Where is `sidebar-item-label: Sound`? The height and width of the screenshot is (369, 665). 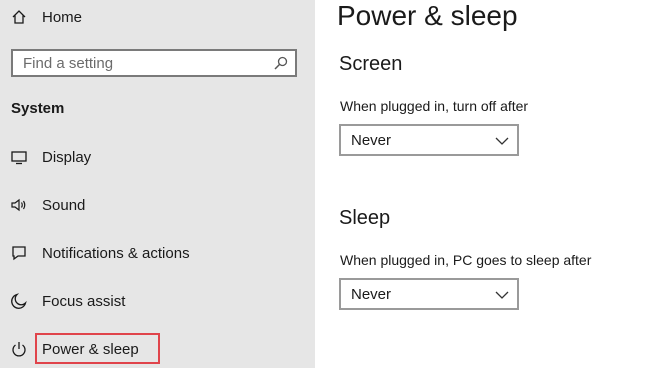 sidebar-item-label: Sound is located at coordinates (64, 205).